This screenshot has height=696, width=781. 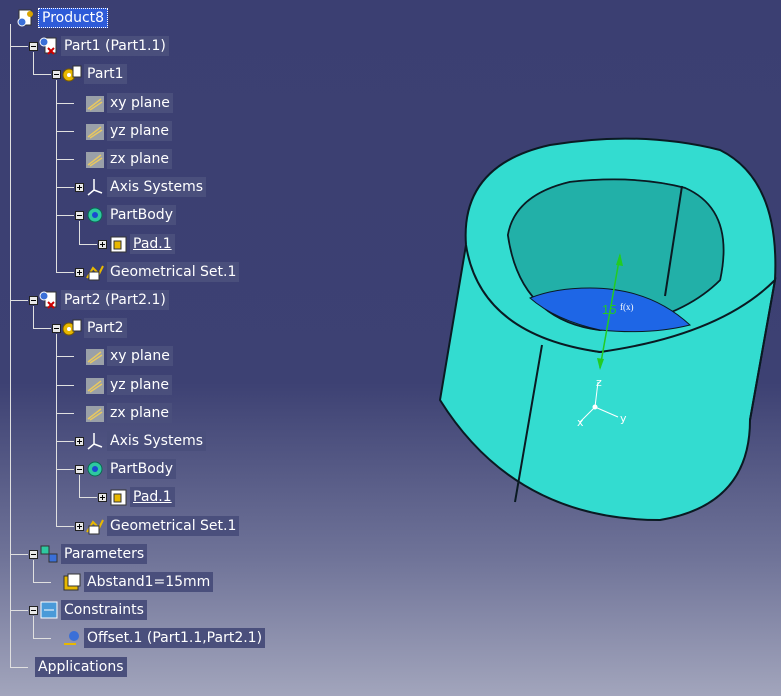 I want to click on dimension-value: 15, so click(x=609, y=309).